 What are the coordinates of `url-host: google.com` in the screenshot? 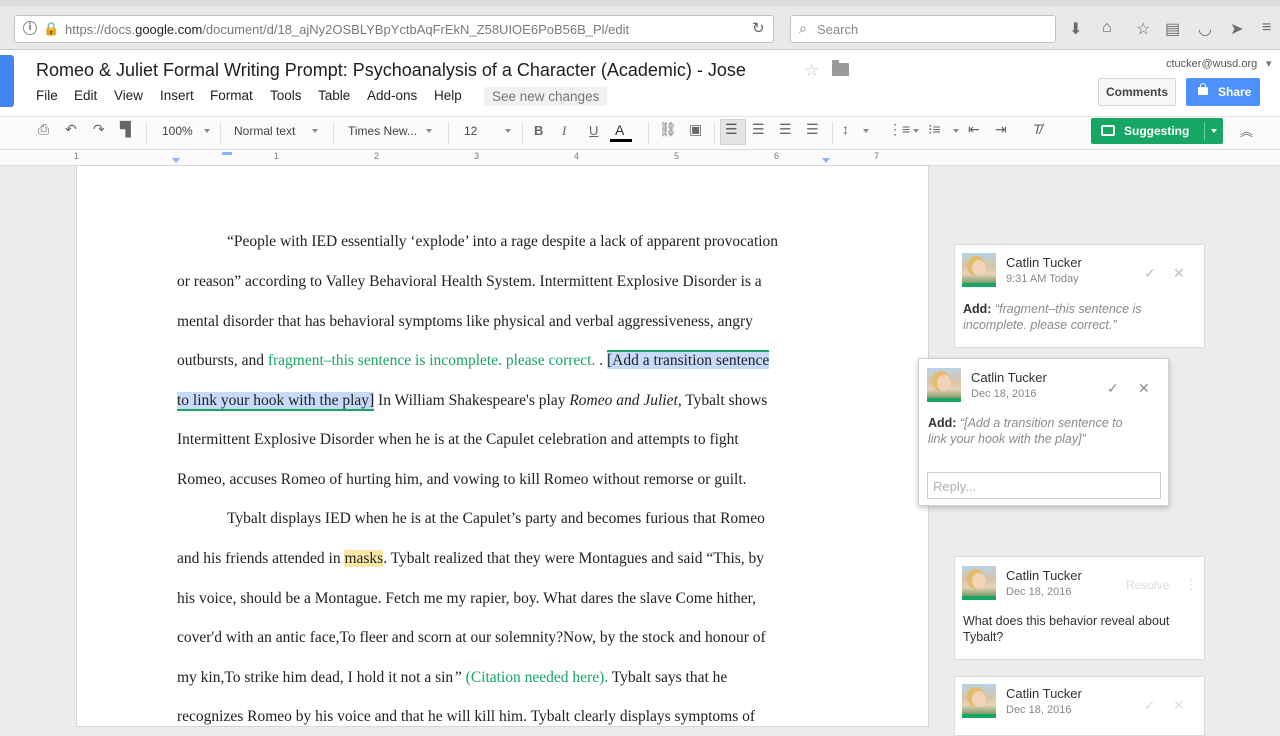 It's located at (169, 29).